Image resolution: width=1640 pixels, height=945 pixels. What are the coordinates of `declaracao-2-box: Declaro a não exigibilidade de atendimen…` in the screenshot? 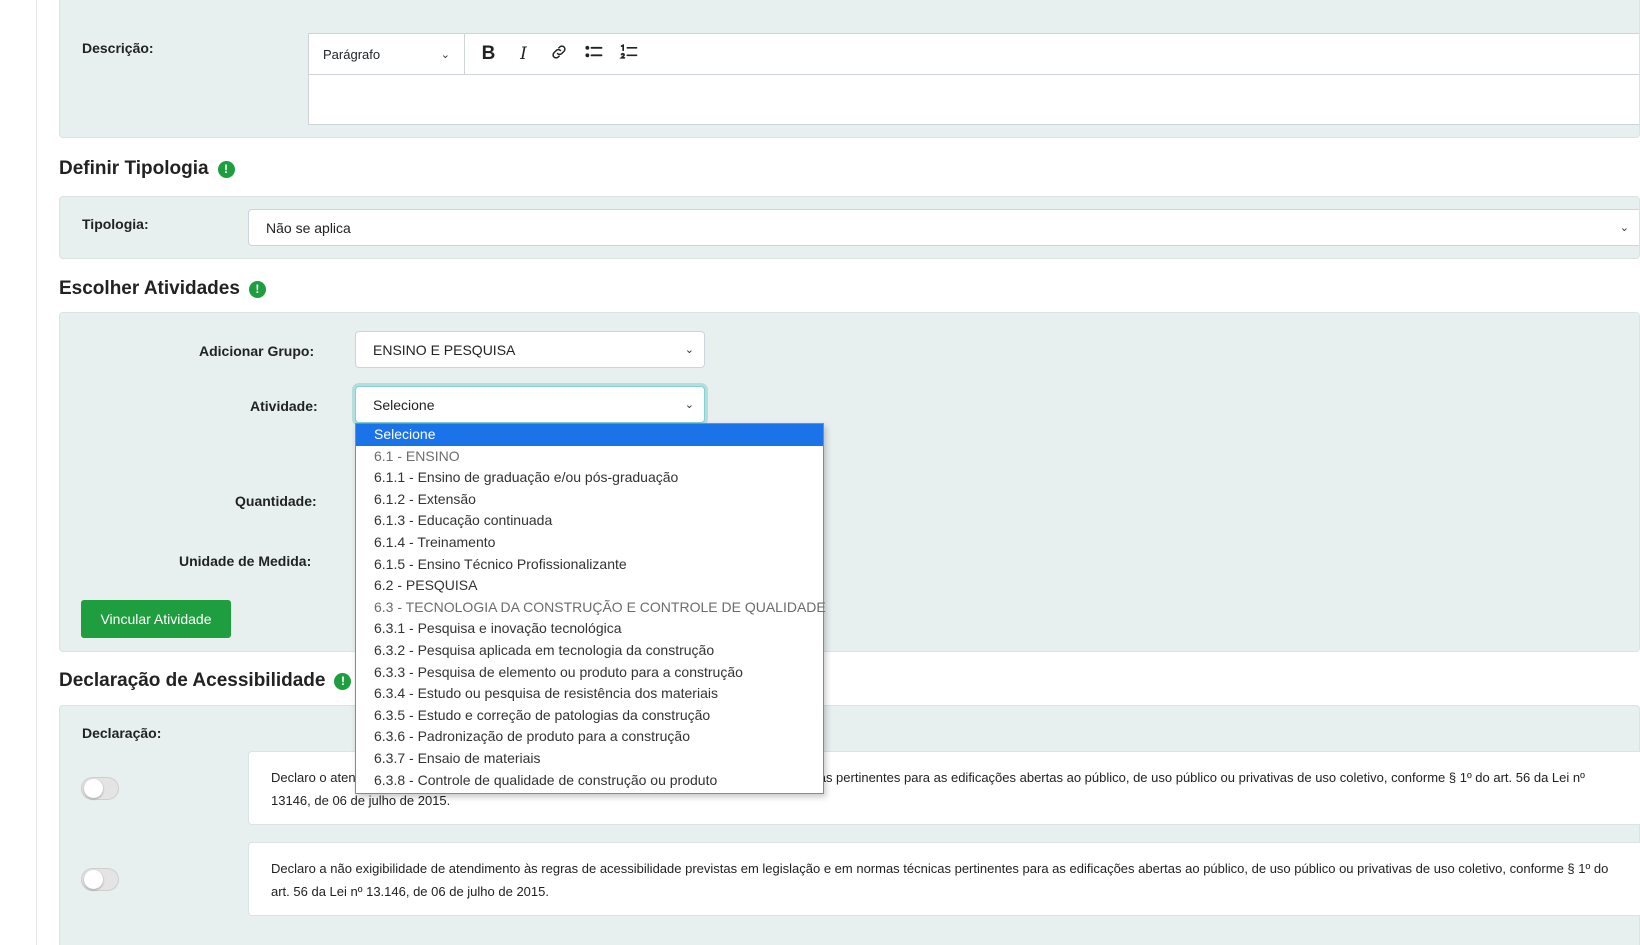 It's located at (944, 879).